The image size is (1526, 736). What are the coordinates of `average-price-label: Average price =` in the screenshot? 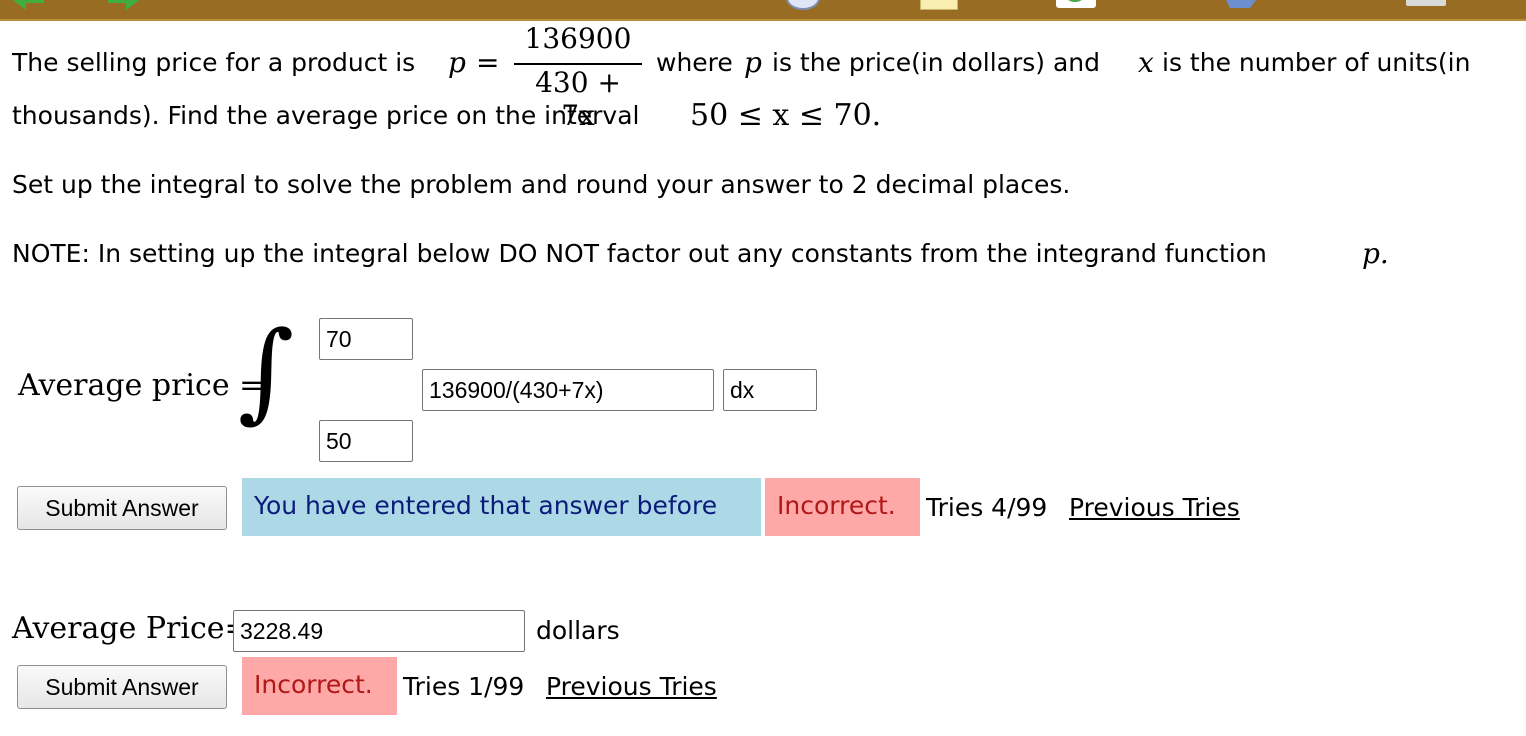 It's located at (141, 385).